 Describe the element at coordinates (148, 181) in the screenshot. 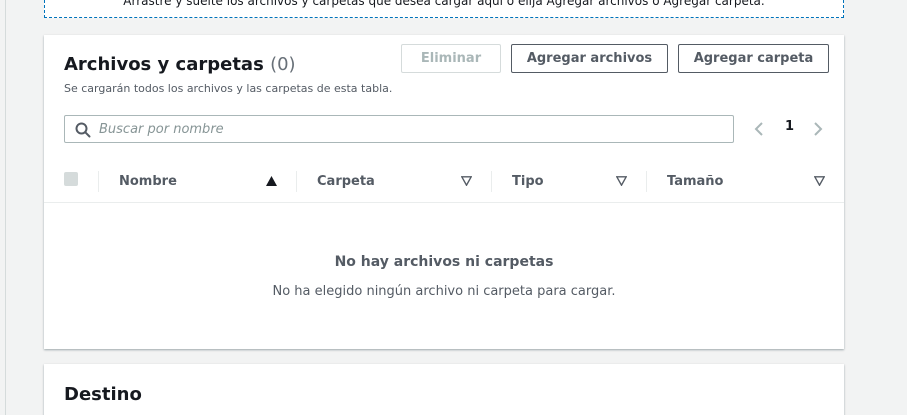

I see `column-header-name: Nombre` at that location.